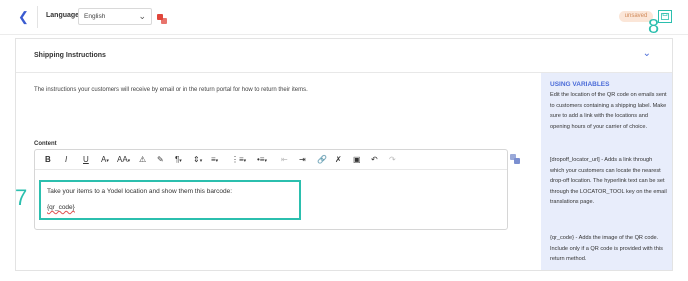 This screenshot has height=281, width=688. What do you see at coordinates (21, 197) in the screenshot?
I see `annotation-step-7: 7` at bounding box center [21, 197].